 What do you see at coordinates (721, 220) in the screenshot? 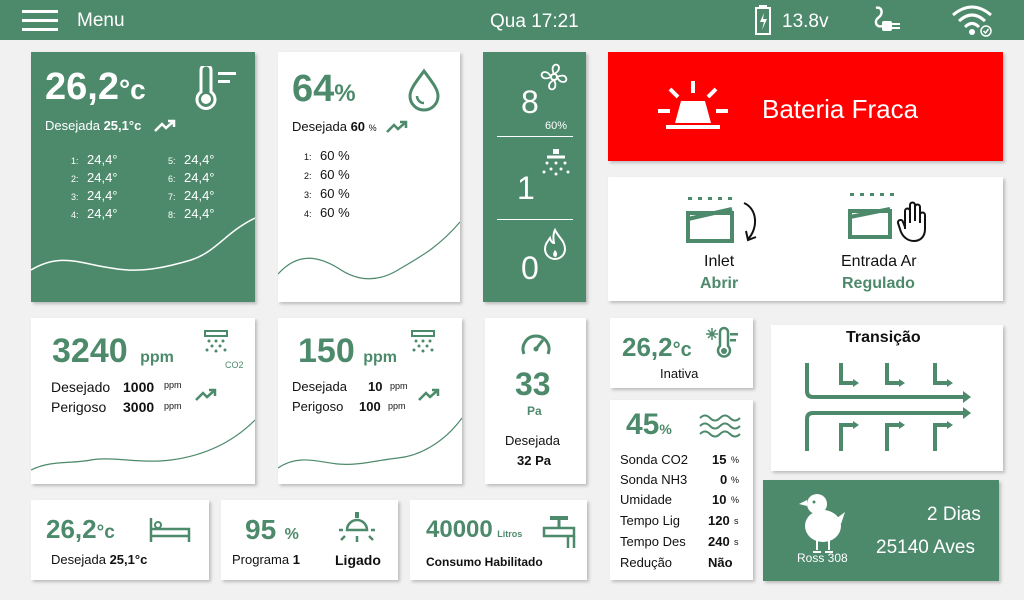
I see `inlet-icon` at bounding box center [721, 220].